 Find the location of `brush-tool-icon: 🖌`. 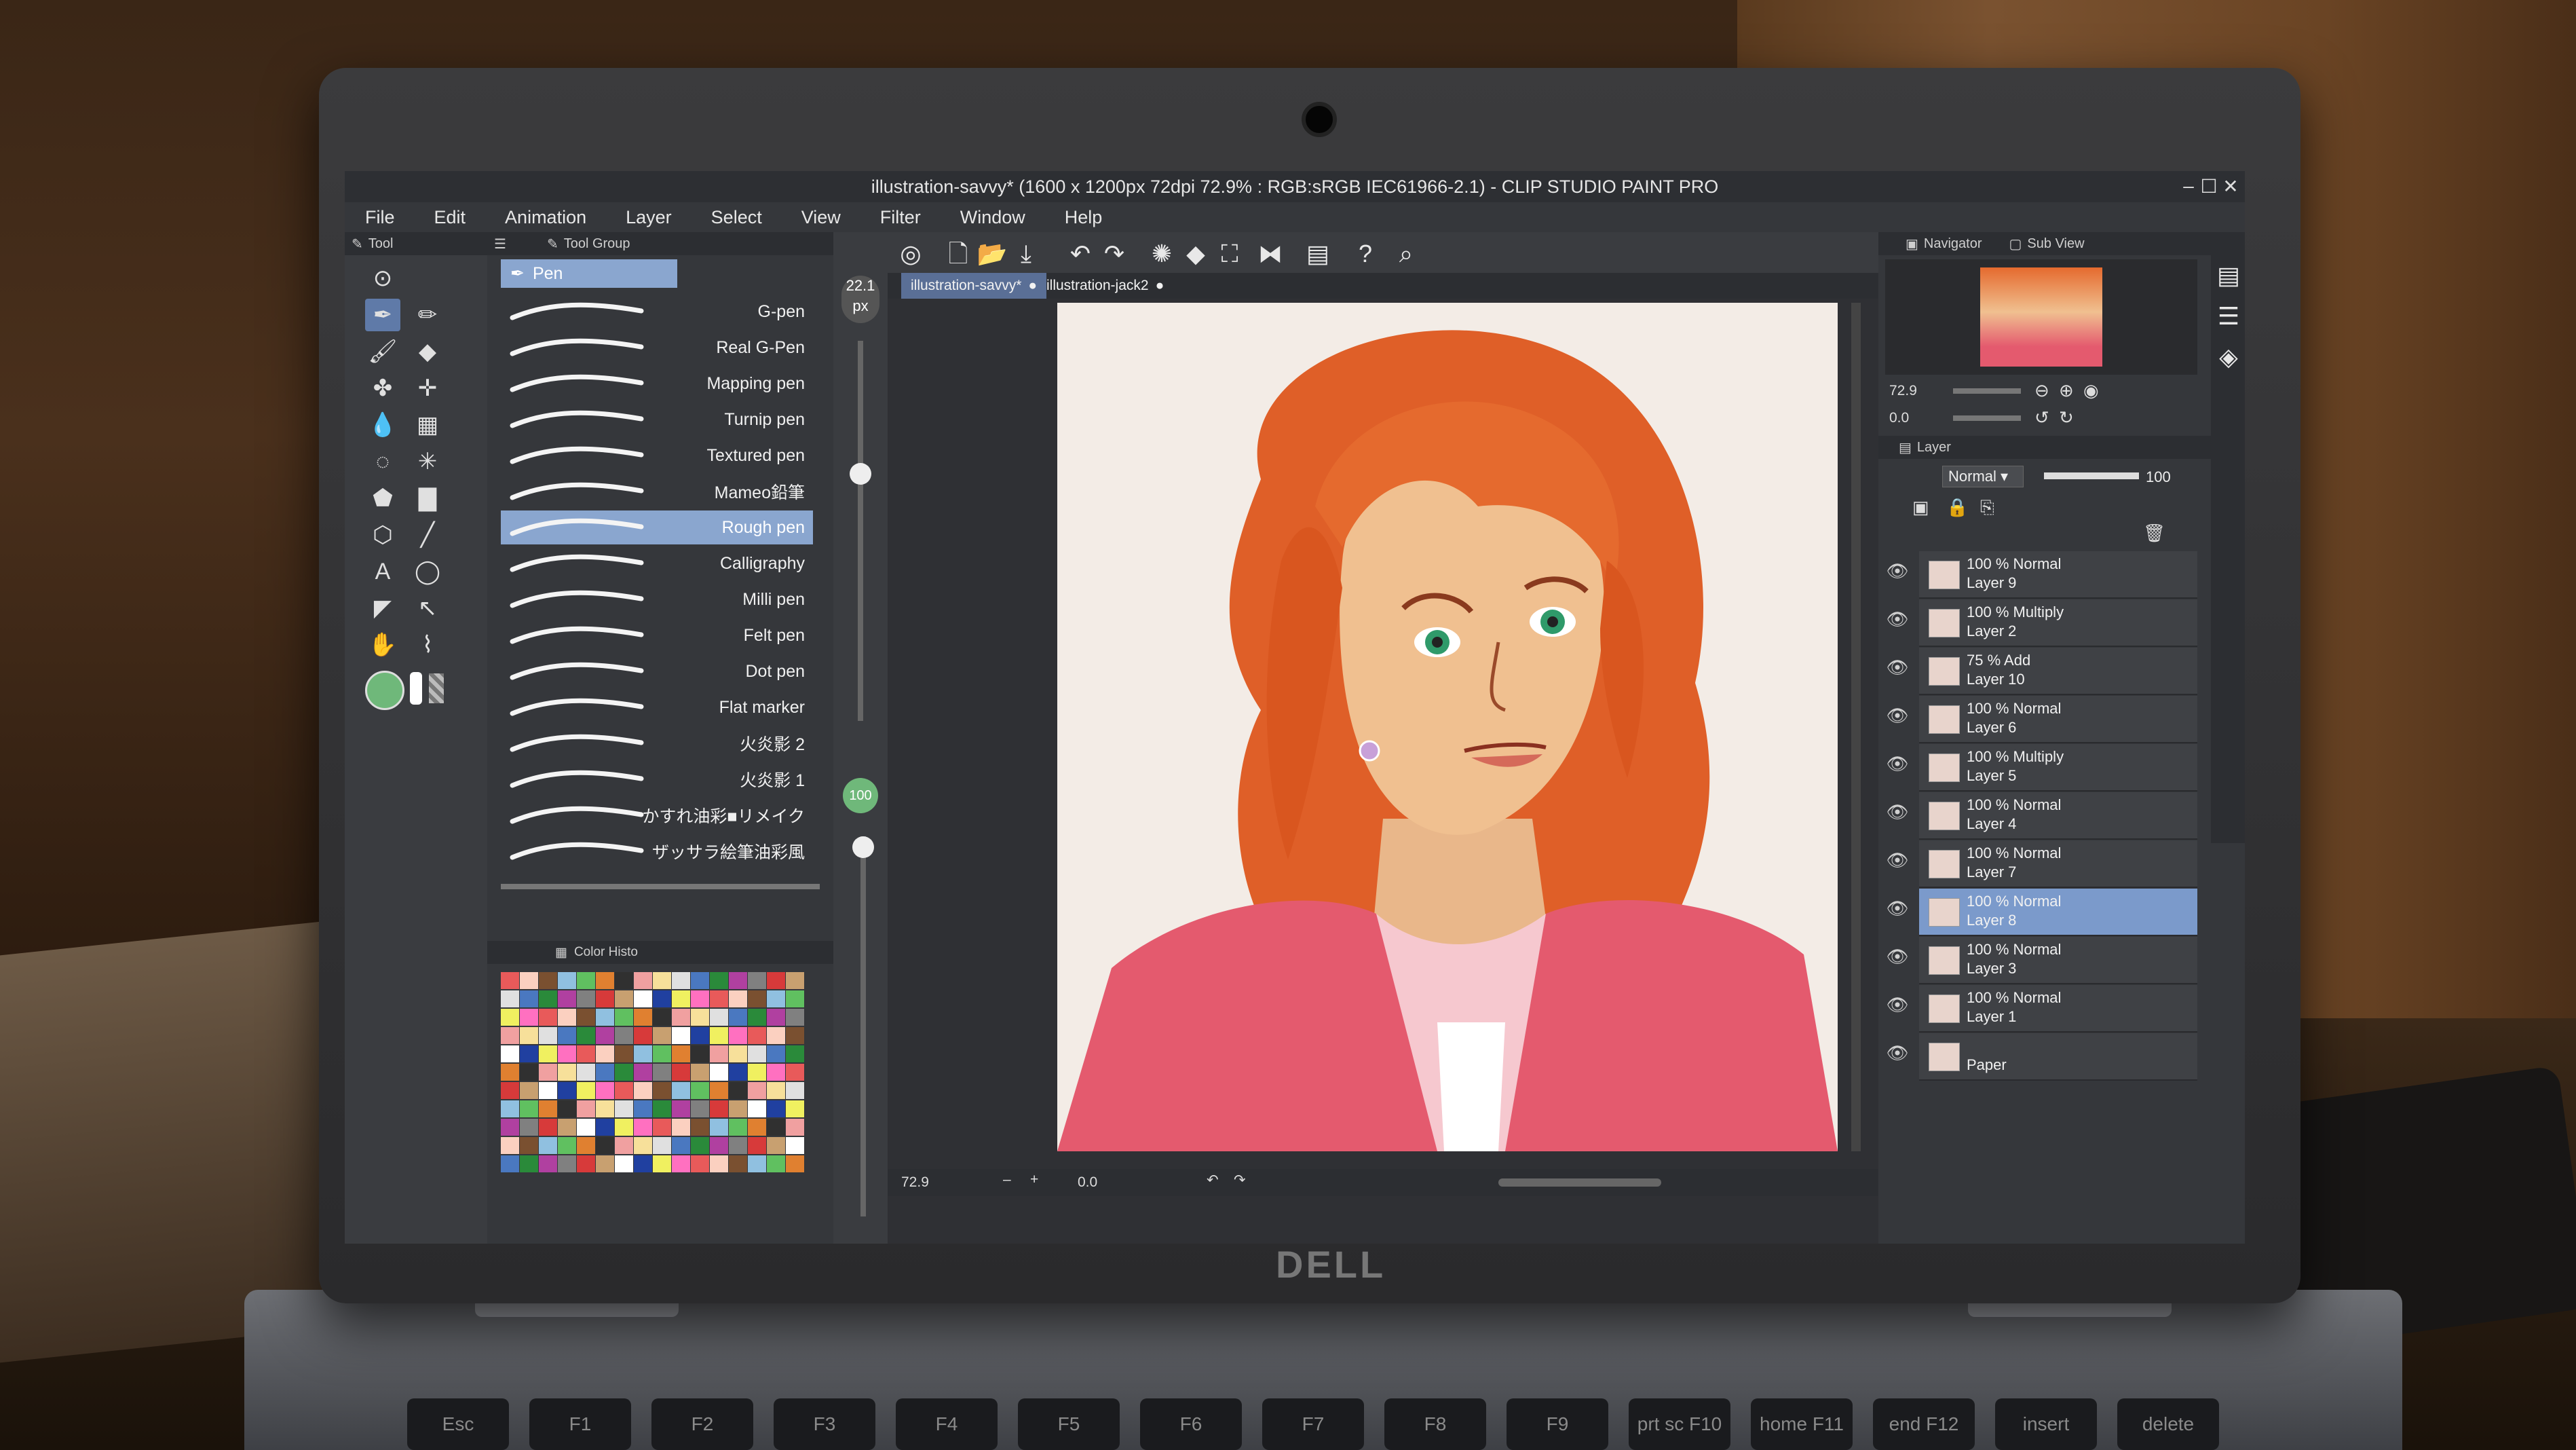

brush-tool-icon: 🖌 is located at coordinates (383, 352).